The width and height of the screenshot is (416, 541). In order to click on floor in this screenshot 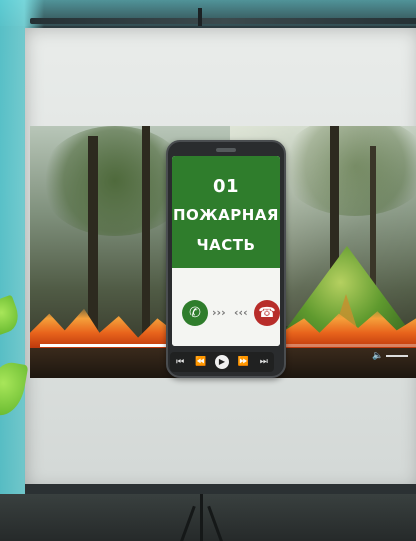, I will do `click(208, 517)`.